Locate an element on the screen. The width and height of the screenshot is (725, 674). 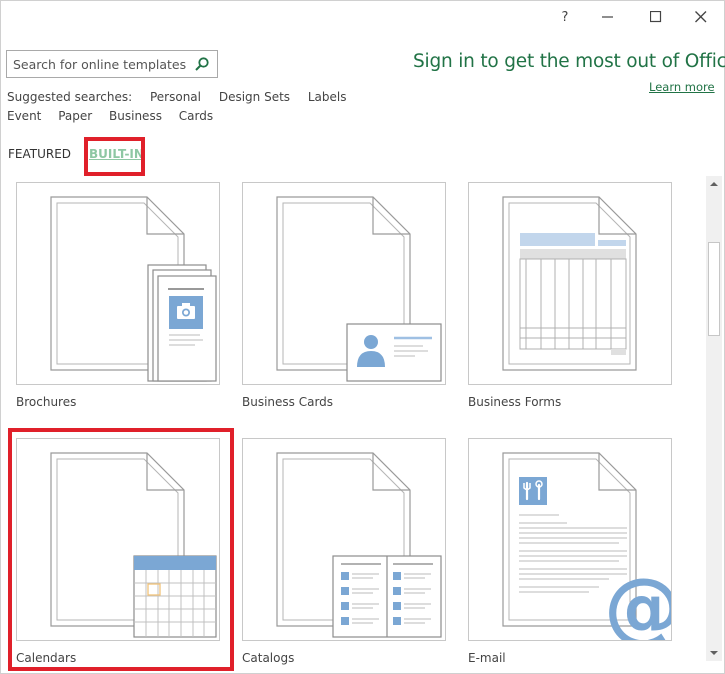
minimize-button is located at coordinates (608, 17).